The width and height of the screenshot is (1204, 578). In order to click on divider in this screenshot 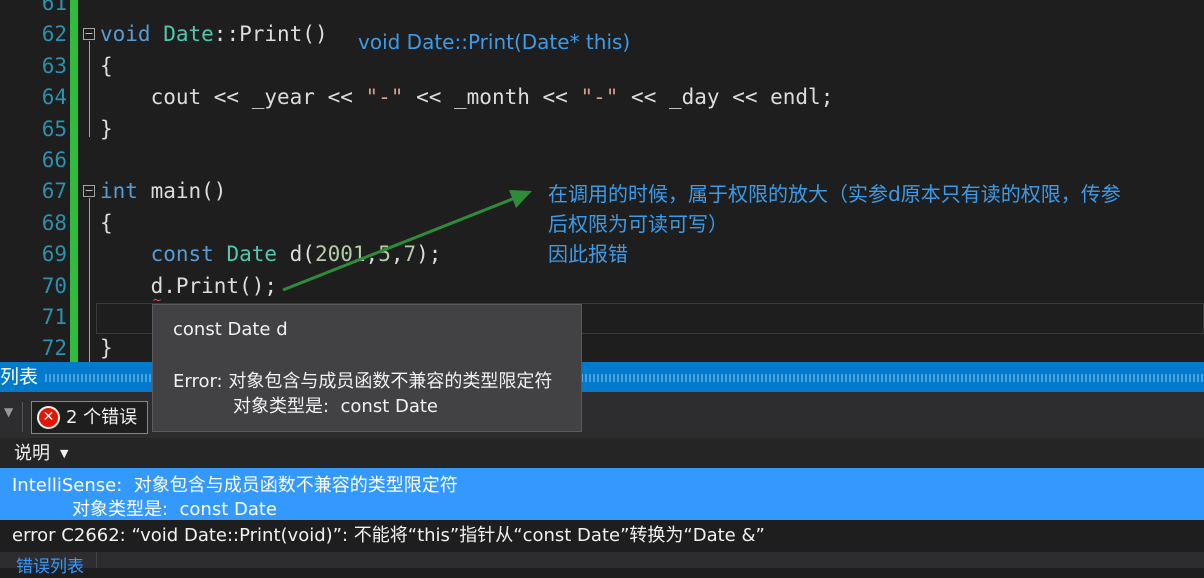, I will do `click(22, 417)`.